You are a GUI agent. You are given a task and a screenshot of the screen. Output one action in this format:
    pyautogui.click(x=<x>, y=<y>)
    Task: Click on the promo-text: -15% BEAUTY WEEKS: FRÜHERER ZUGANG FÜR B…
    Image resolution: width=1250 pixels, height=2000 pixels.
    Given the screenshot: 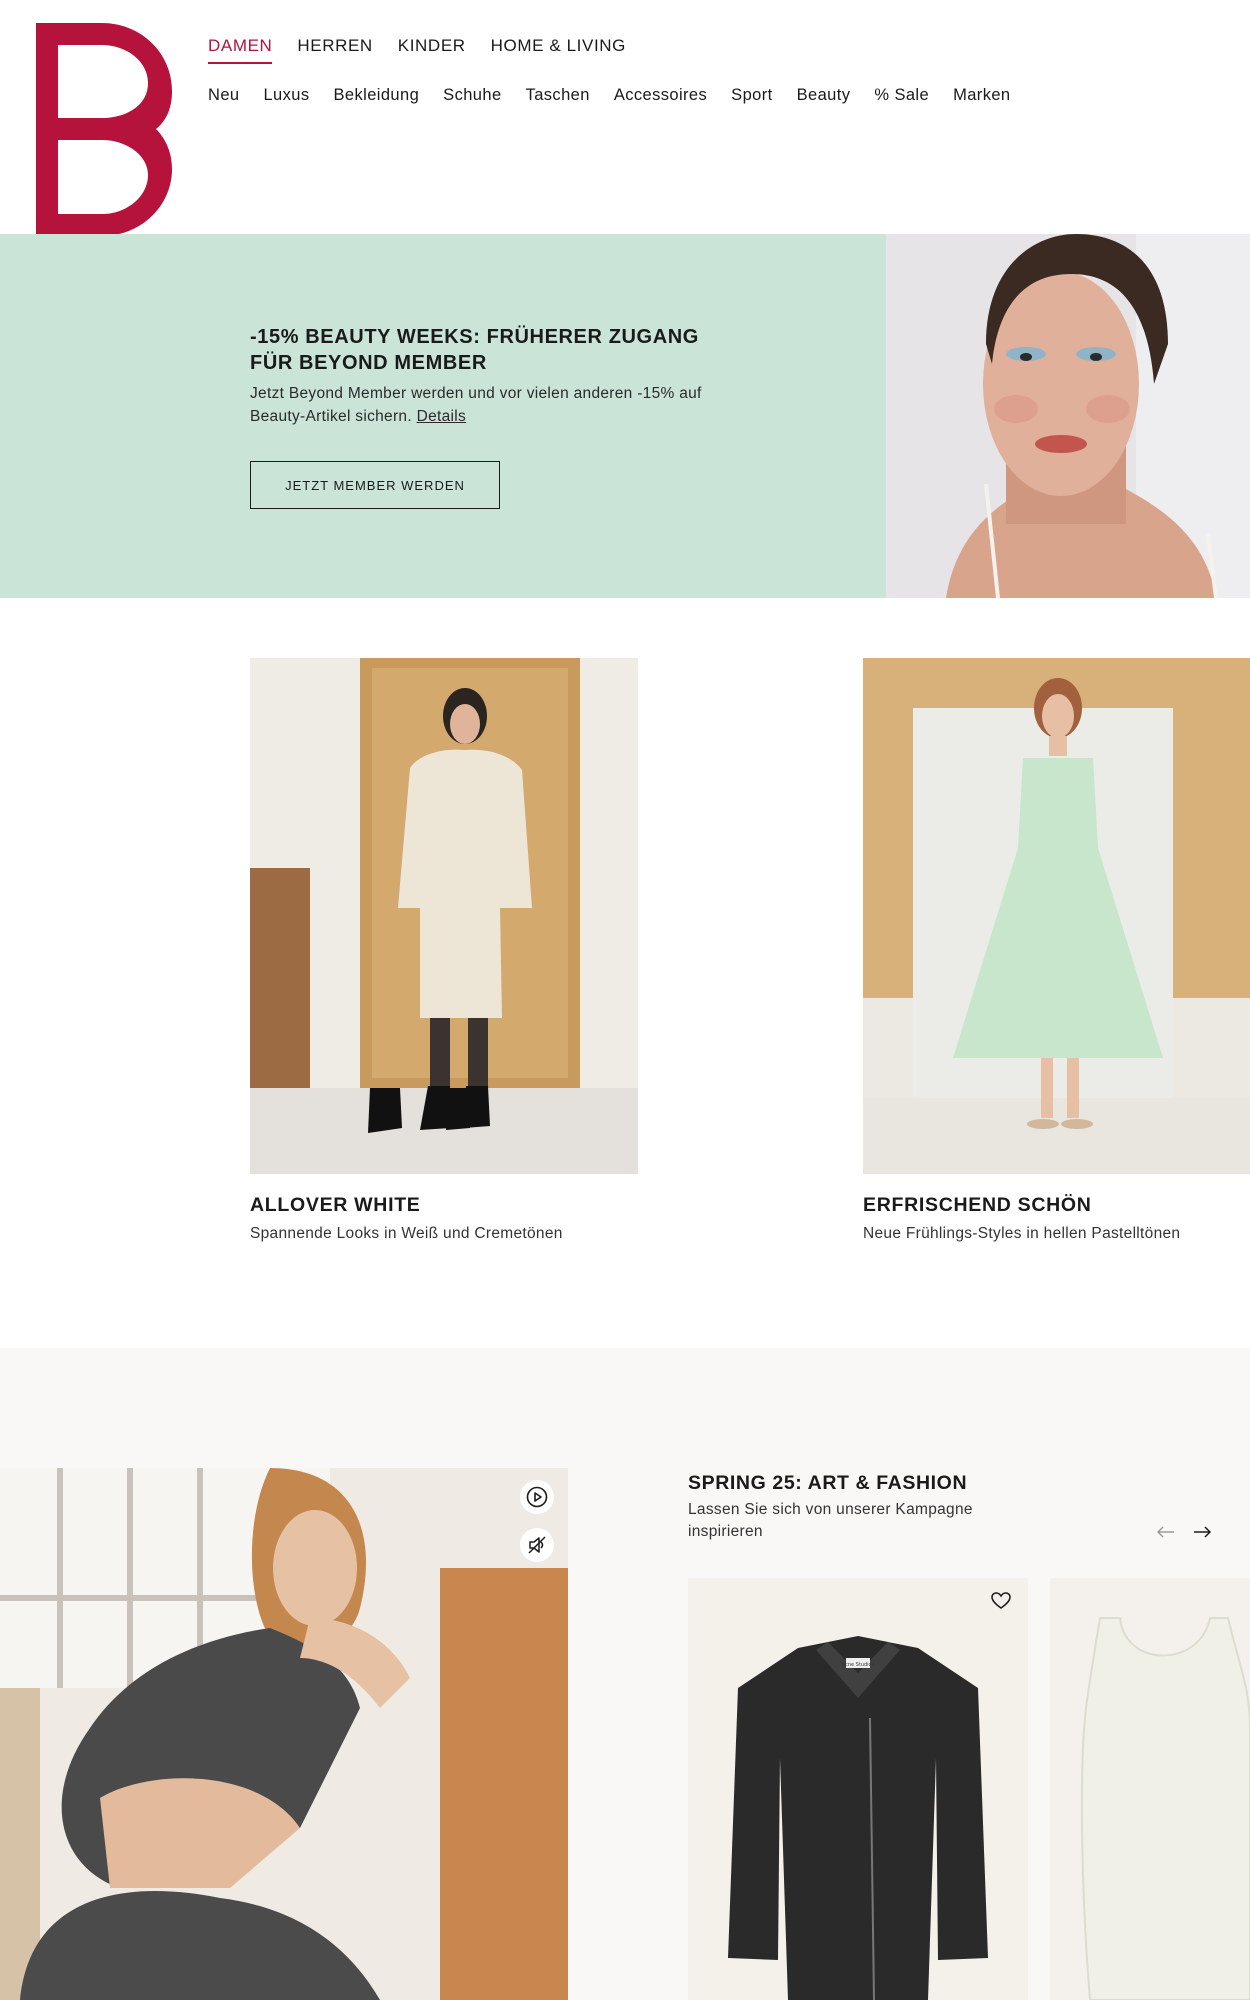 What is the action you would take?
    pyautogui.click(x=480, y=376)
    